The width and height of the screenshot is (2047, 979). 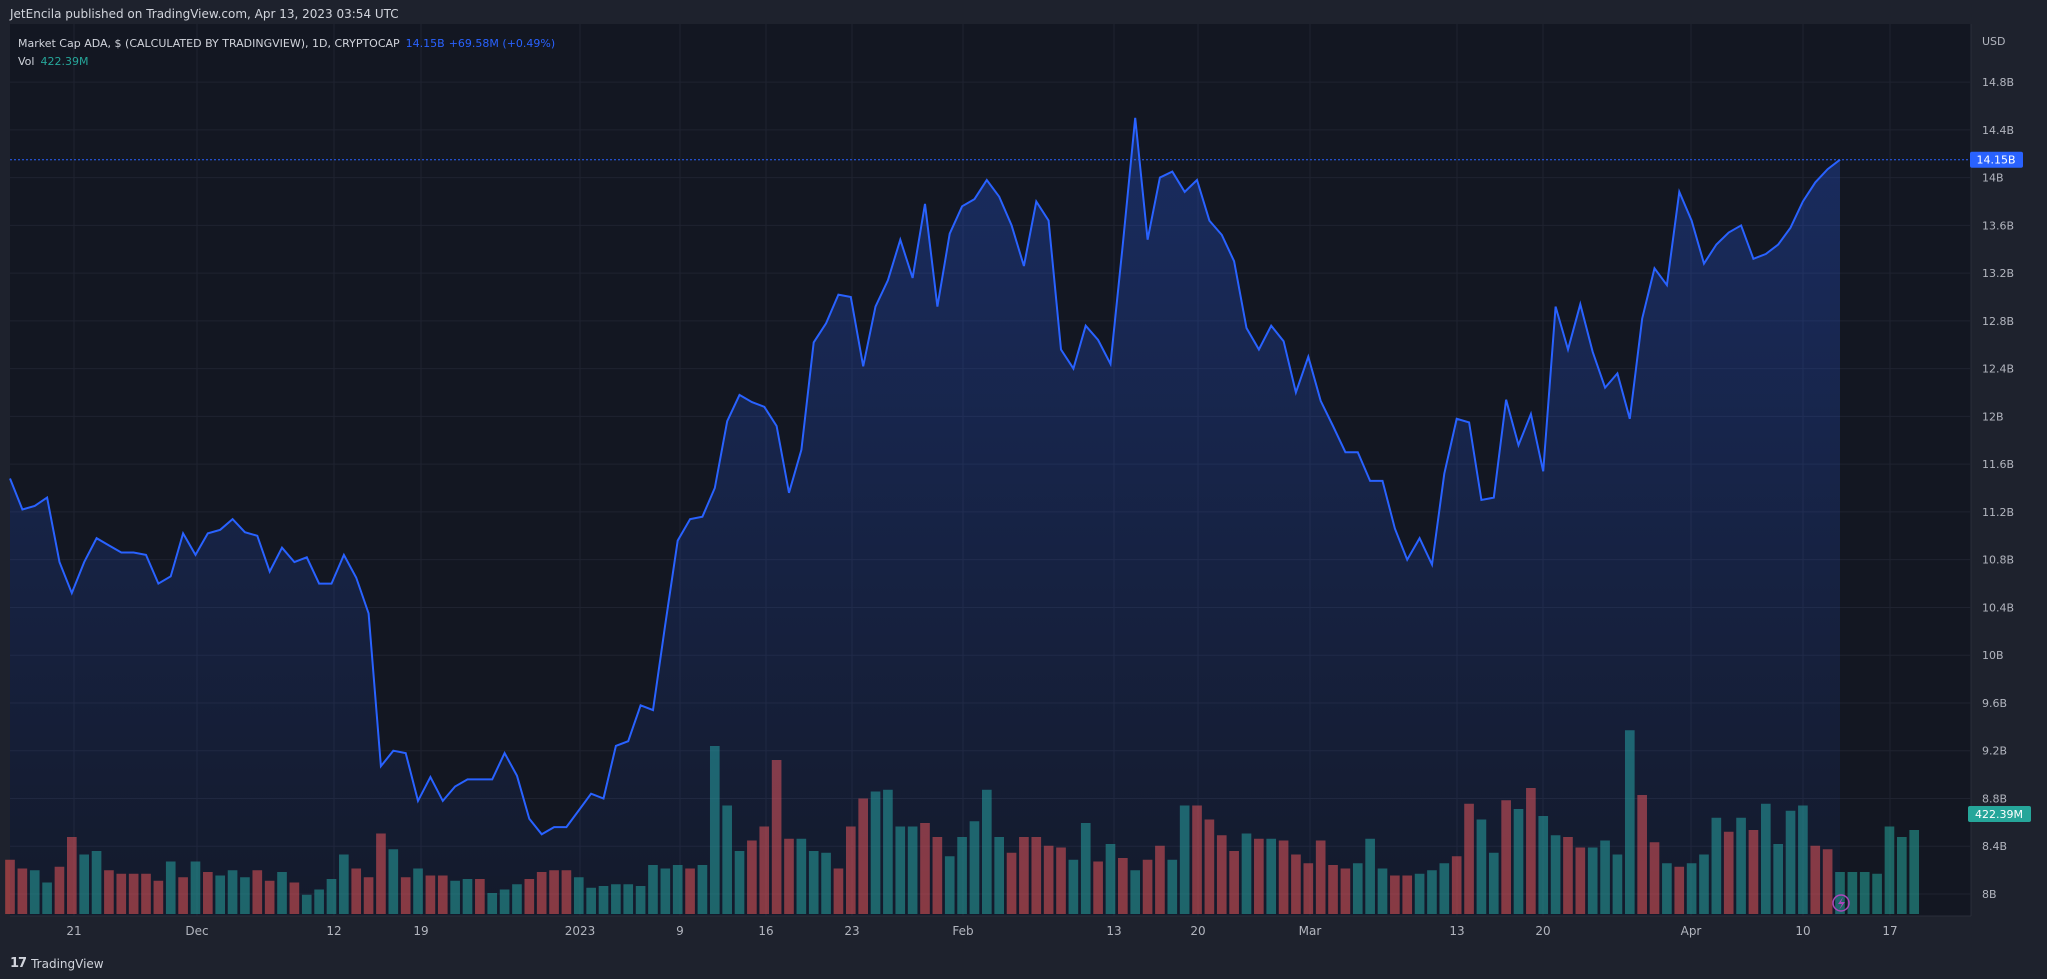 I want to click on y-tick-label: 9.2B, so click(x=1994, y=751).